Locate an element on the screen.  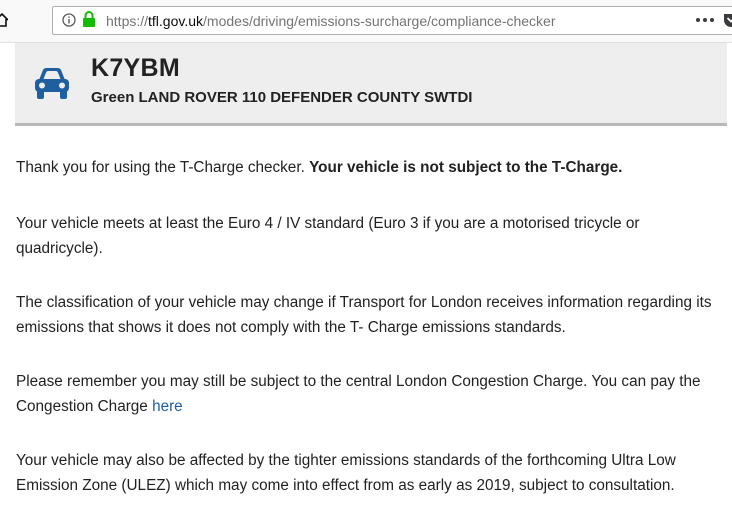
more-actions-icon is located at coordinates (705, 20).